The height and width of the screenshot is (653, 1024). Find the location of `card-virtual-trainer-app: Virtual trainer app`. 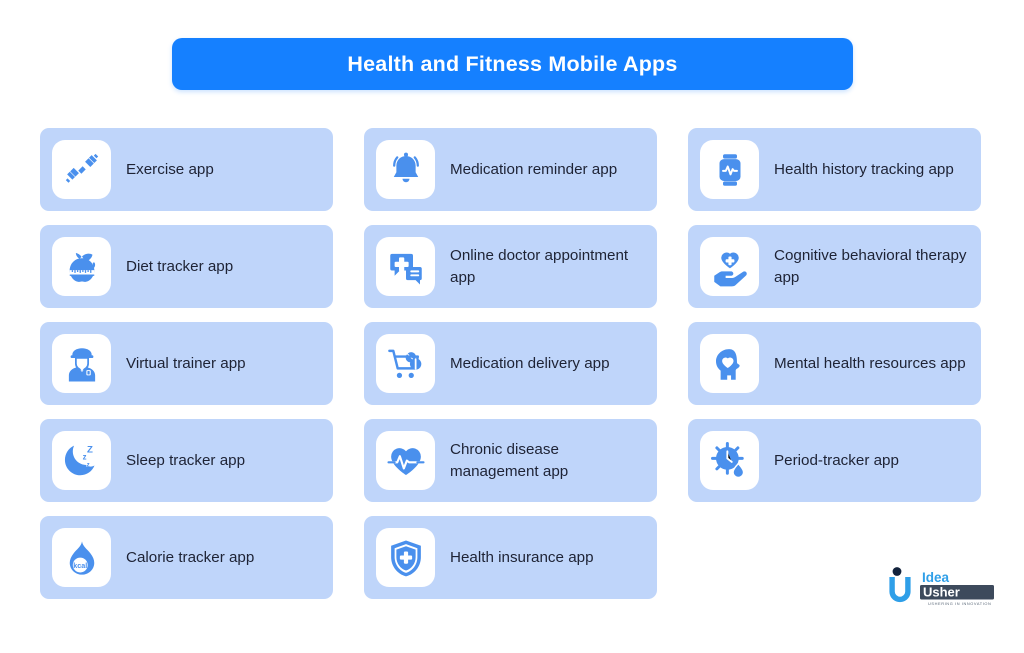

card-virtual-trainer-app: Virtual trainer app is located at coordinates (186, 363).